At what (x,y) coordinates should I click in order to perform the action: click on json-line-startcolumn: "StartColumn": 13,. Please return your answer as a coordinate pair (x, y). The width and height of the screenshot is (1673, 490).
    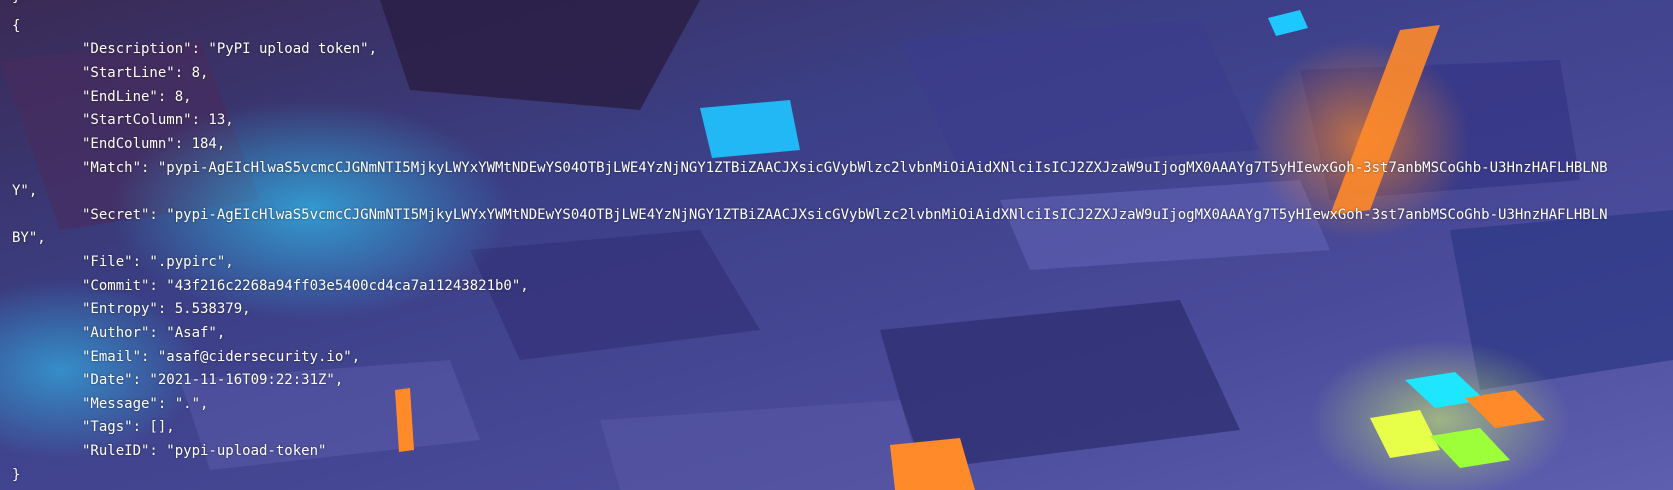
    Looking at the image, I should click on (158, 120).